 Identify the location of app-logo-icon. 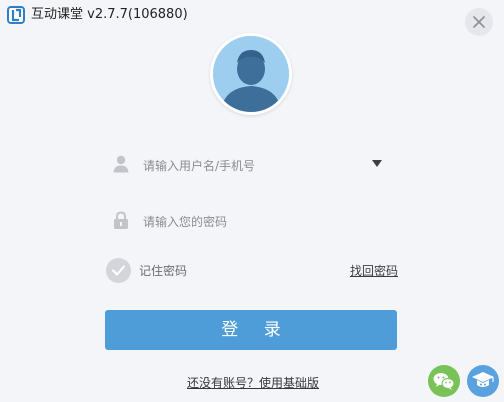
(16, 15).